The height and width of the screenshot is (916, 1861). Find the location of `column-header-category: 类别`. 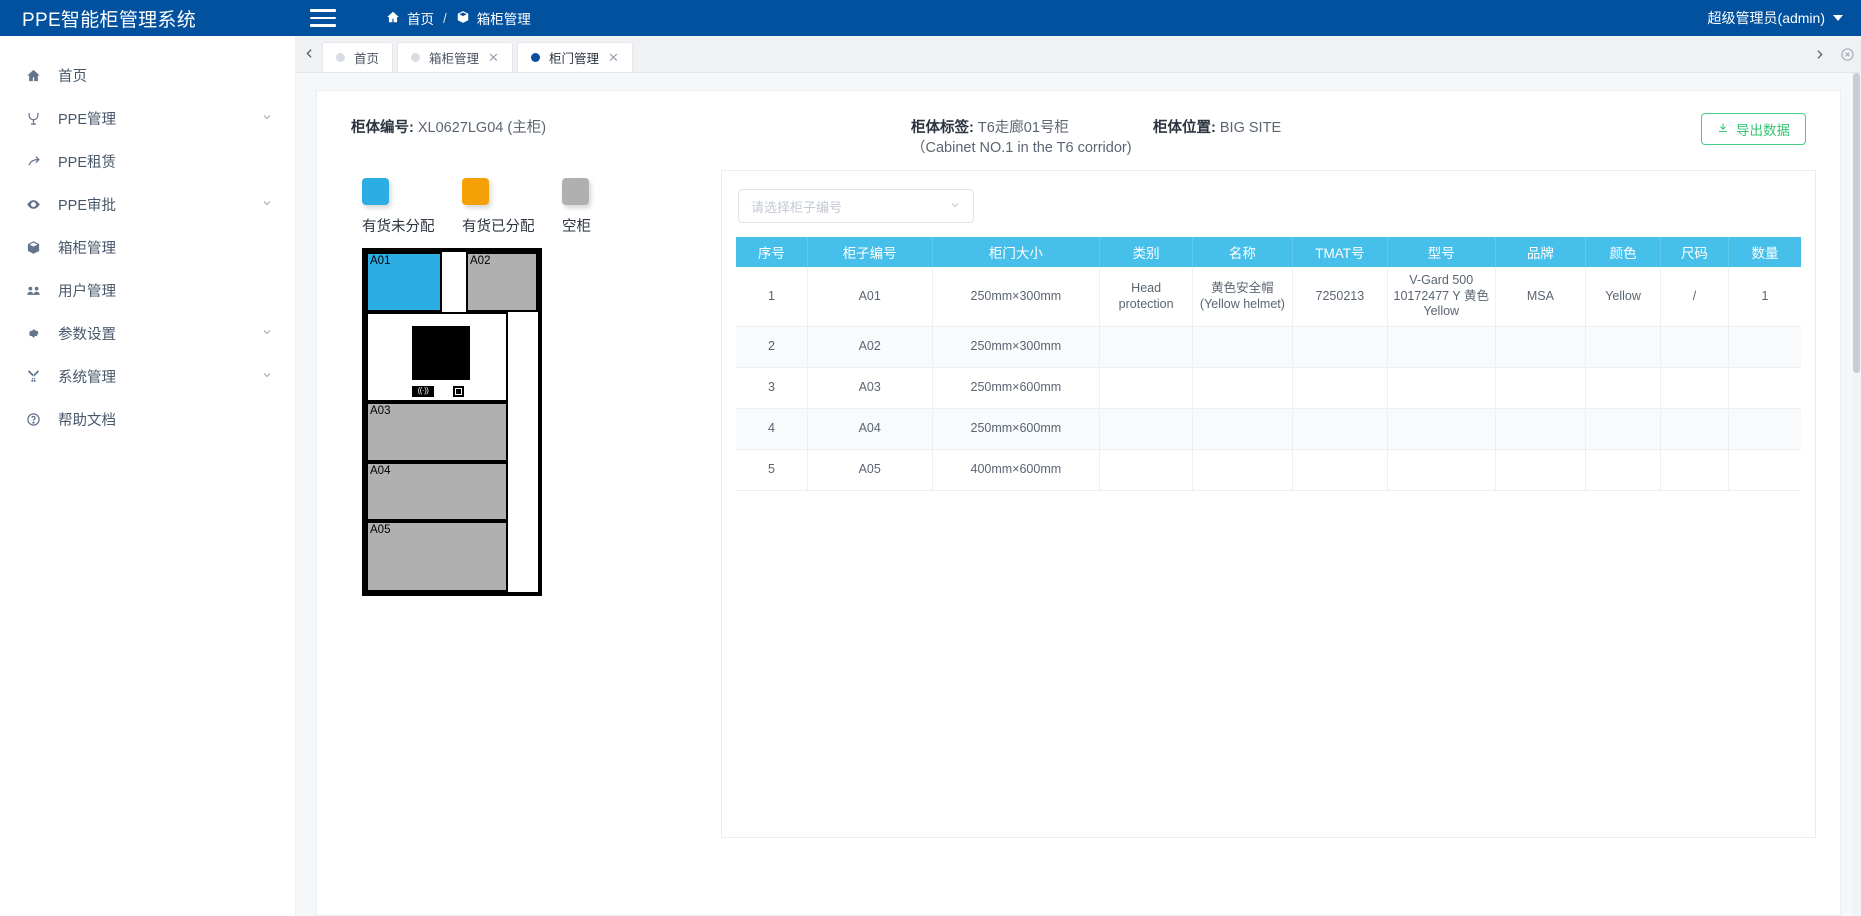

column-header-category: 类别 is located at coordinates (1146, 252).